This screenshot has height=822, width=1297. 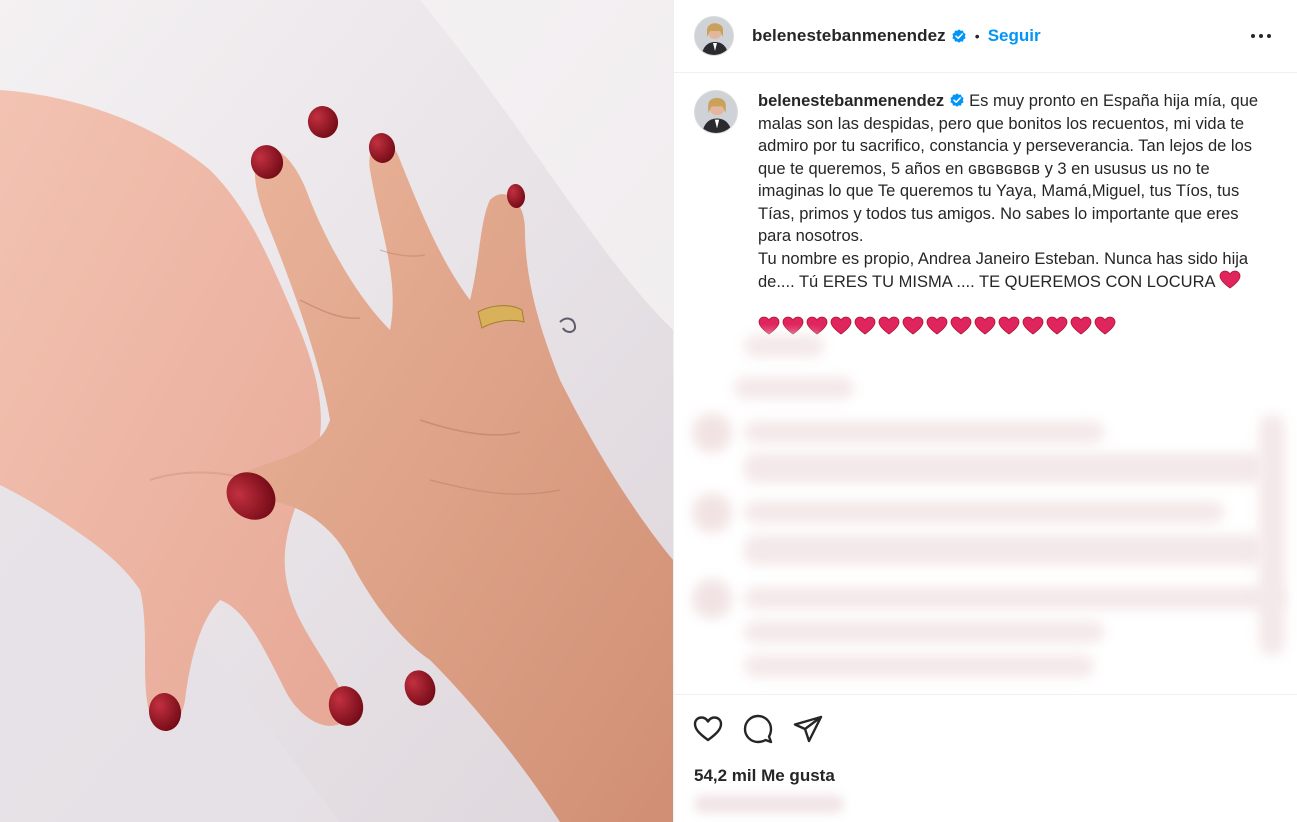 I want to click on heart-outline-icon, so click(x=708, y=729).